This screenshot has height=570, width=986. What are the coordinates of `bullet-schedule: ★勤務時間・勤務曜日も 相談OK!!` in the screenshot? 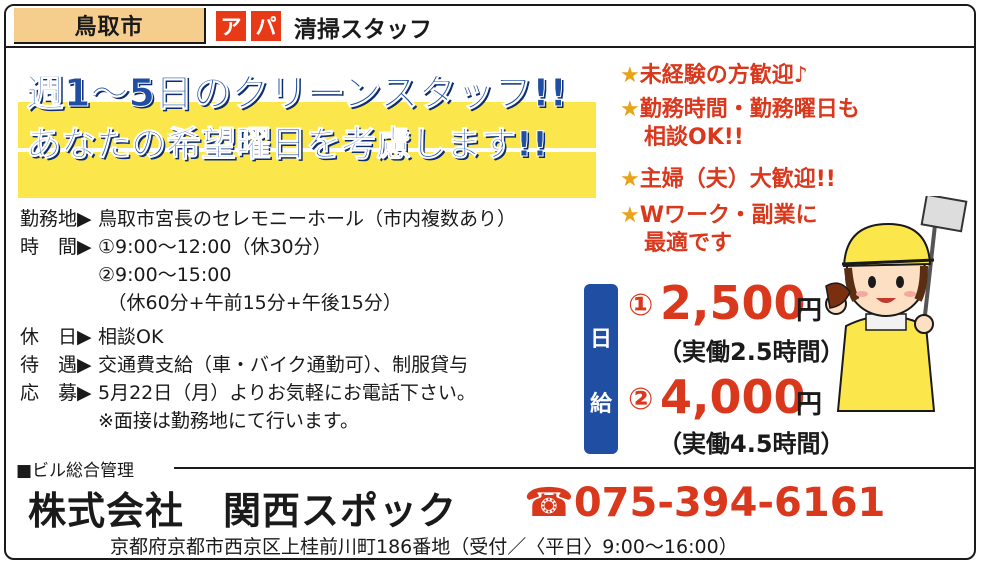 It's located at (740, 123).